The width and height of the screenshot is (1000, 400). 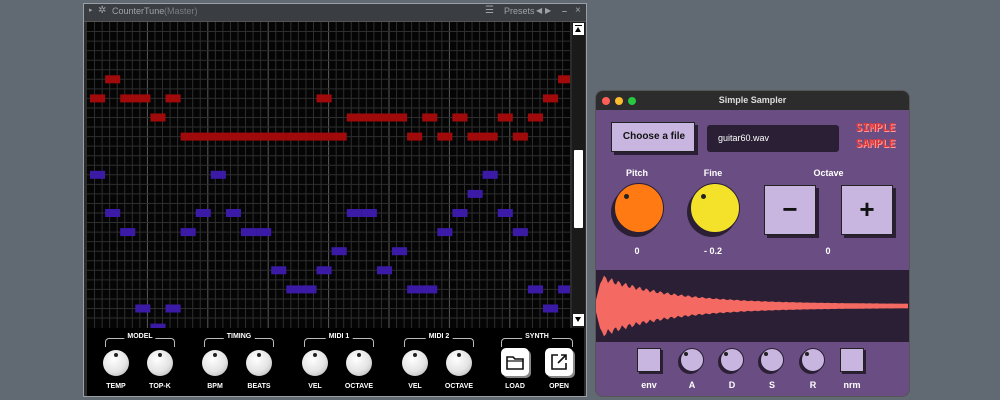 I want to click on expand-arrow-icon: ▸, so click(x=91, y=10).